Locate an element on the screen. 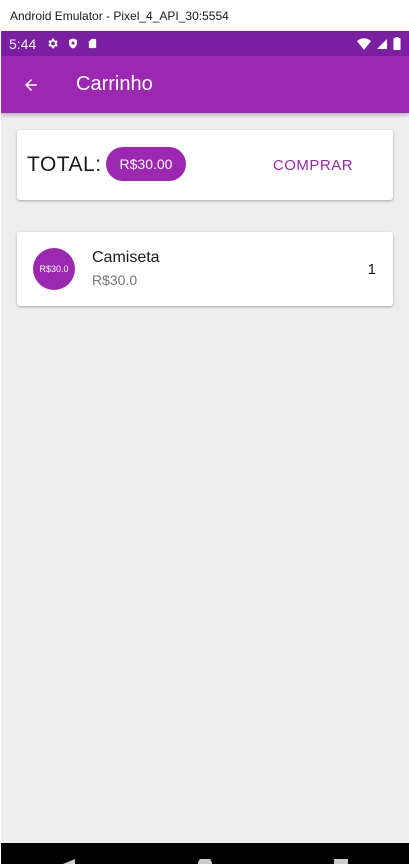 This screenshot has width=409, height=864. back-button is located at coordinates (31, 85).